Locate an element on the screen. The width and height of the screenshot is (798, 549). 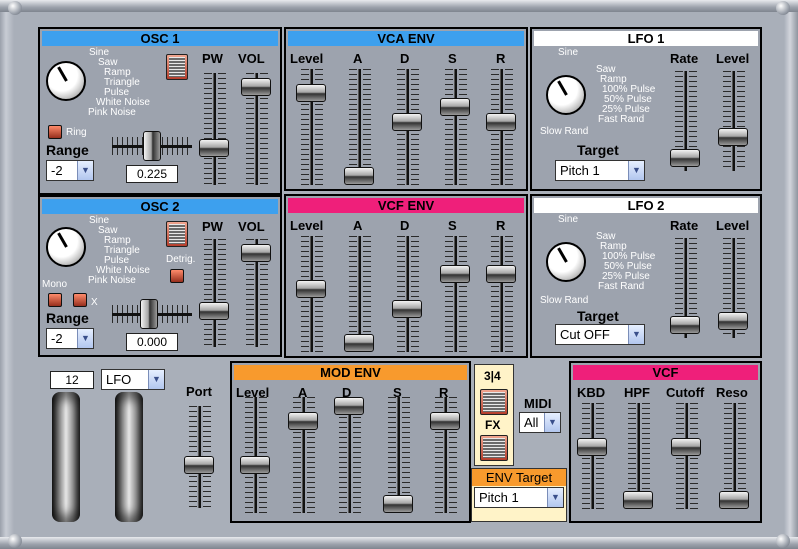
vcf-env-a-slider is located at coordinates (359, 343).